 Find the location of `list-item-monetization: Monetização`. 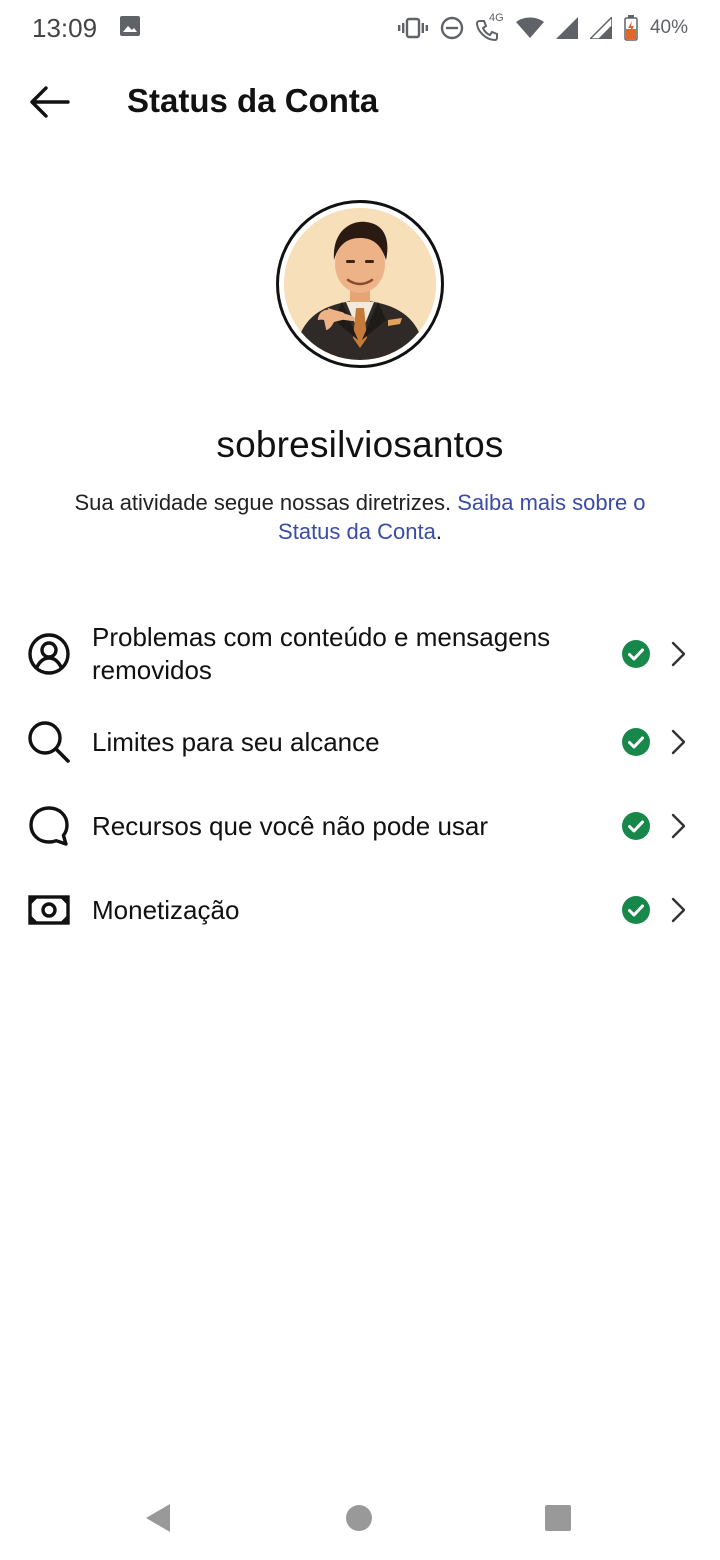

list-item-monetization: Monetização is located at coordinates (360, 910).